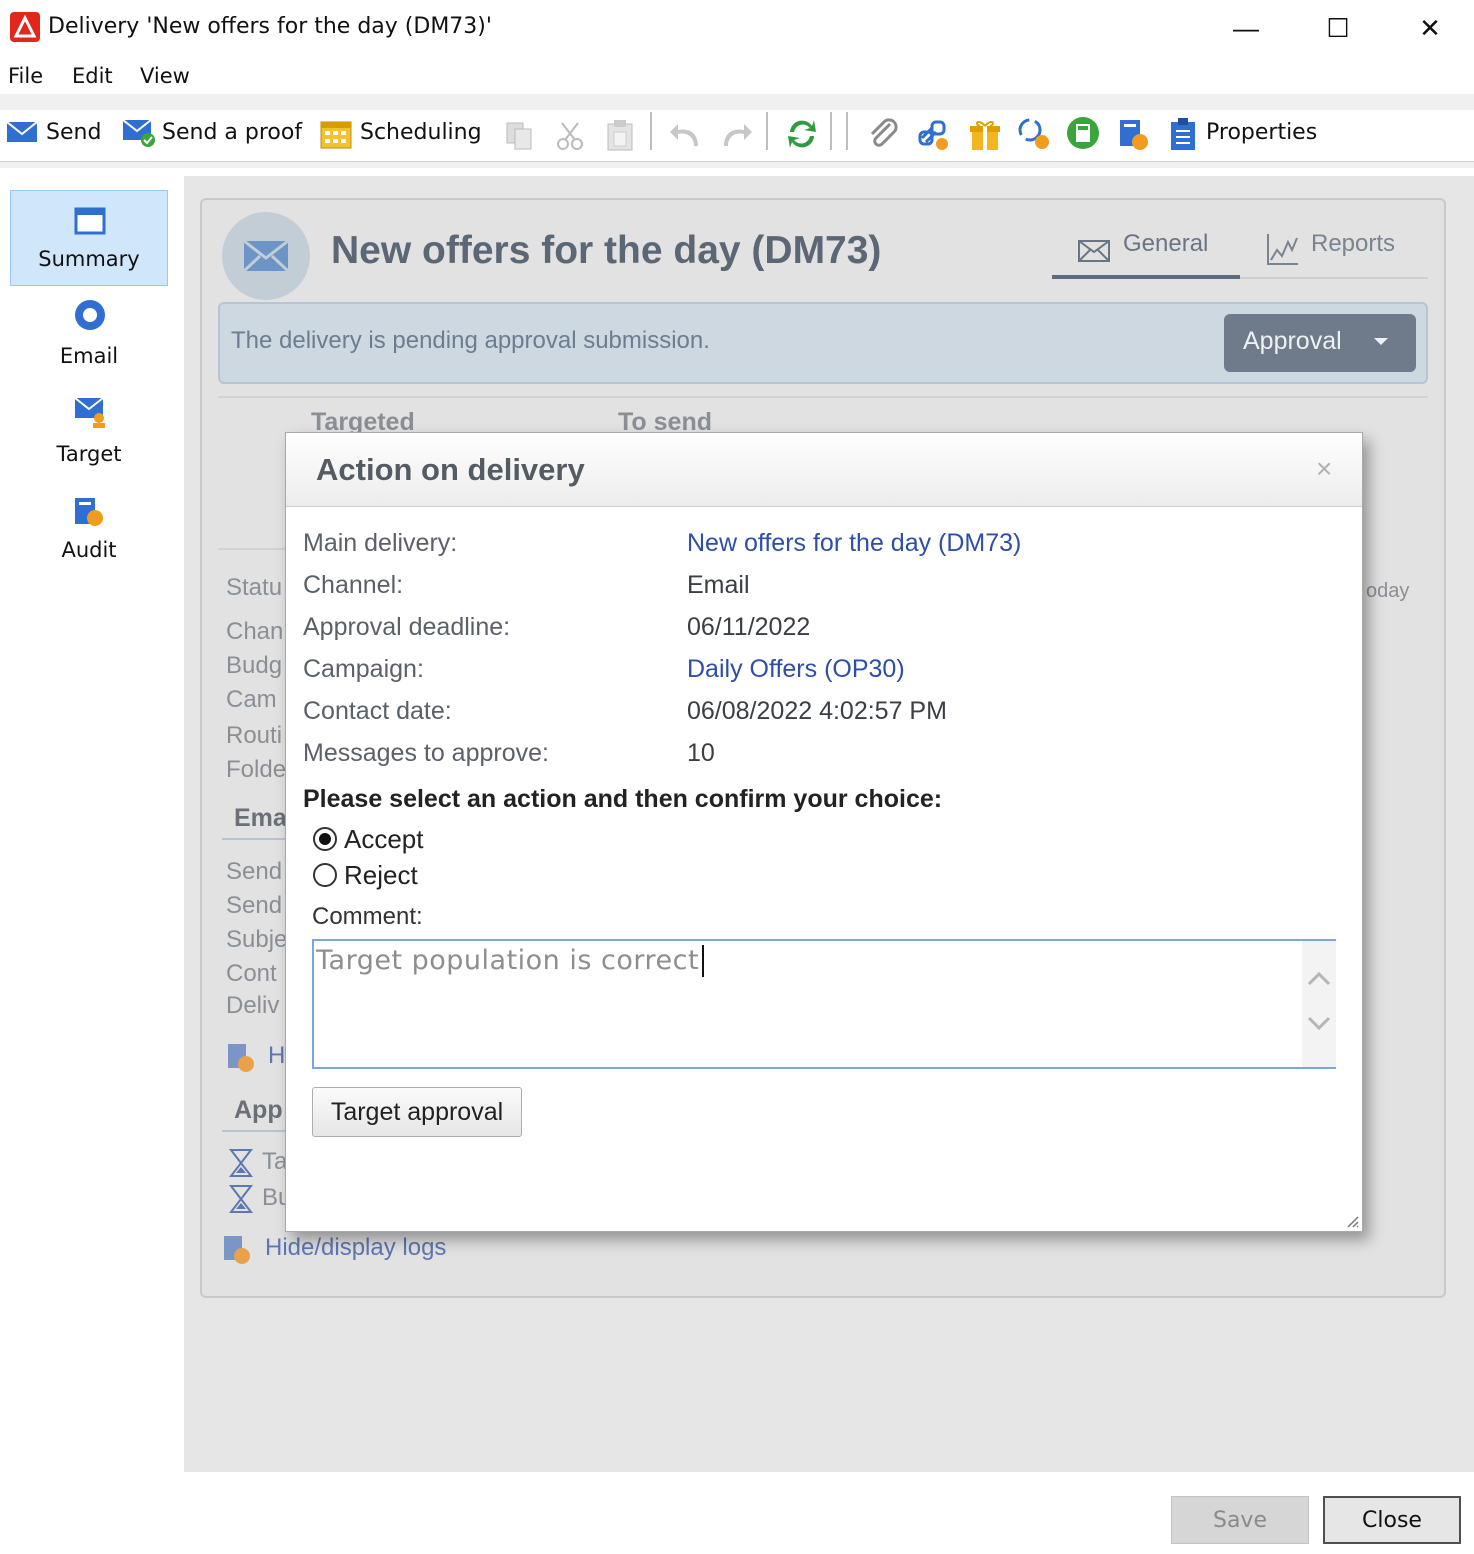 The width and height of the screenshot is (1474, 1554). Describe the element at coordinates (1083, 134) in the screenshot. I see `calculator-icon` at that location.